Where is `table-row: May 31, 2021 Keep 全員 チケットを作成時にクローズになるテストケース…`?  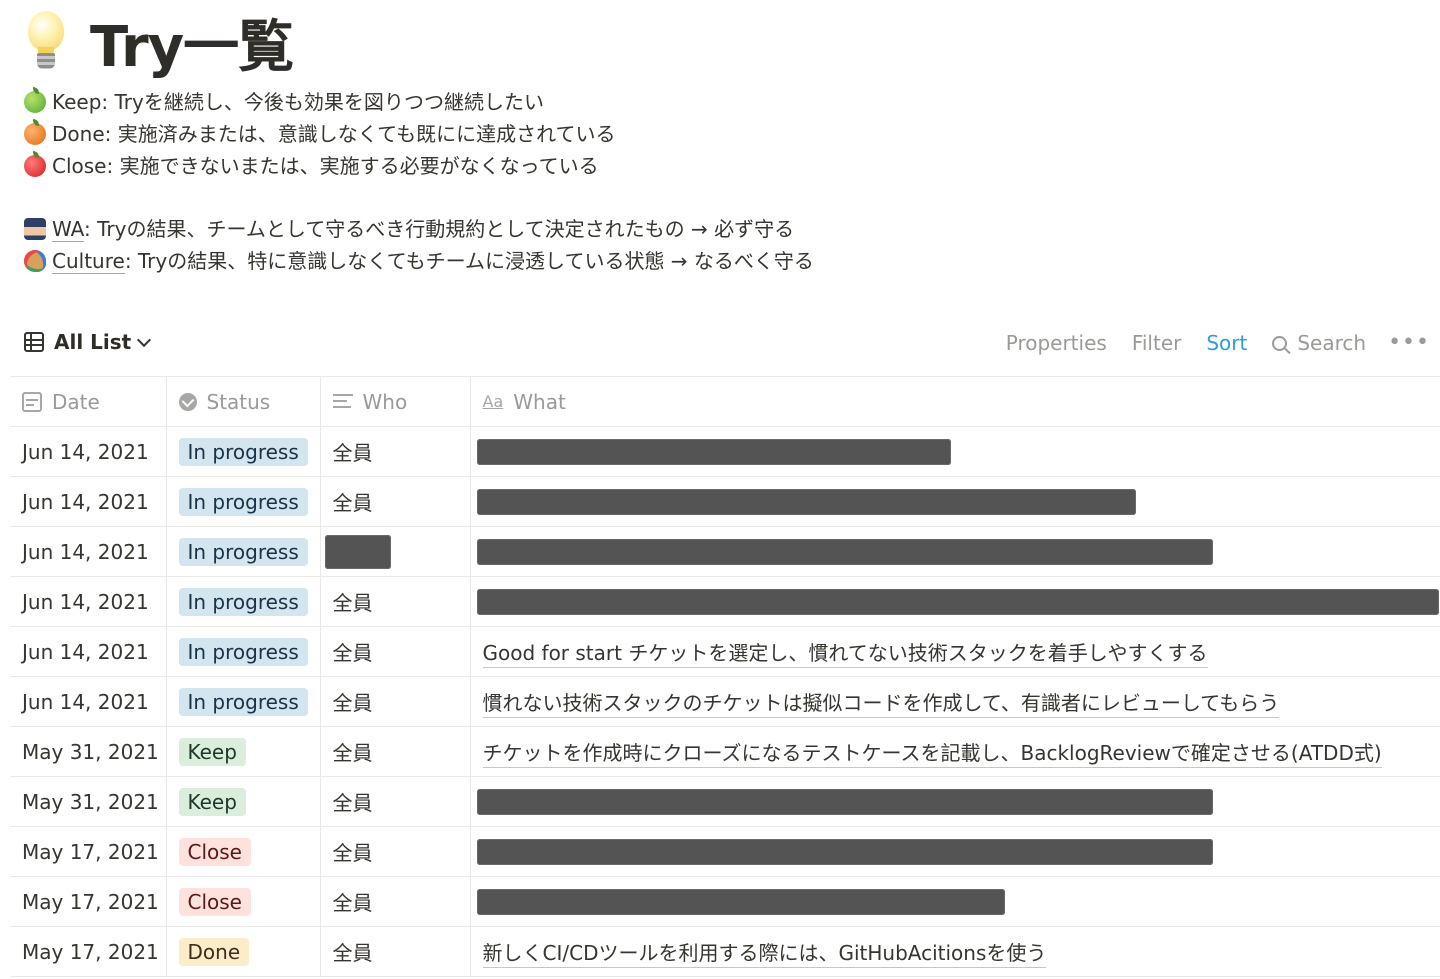 table-row: May 31, 2021 Keep 全員 チケットを作成時にクローズになるテストケース… is located at coordinates (725, 751).